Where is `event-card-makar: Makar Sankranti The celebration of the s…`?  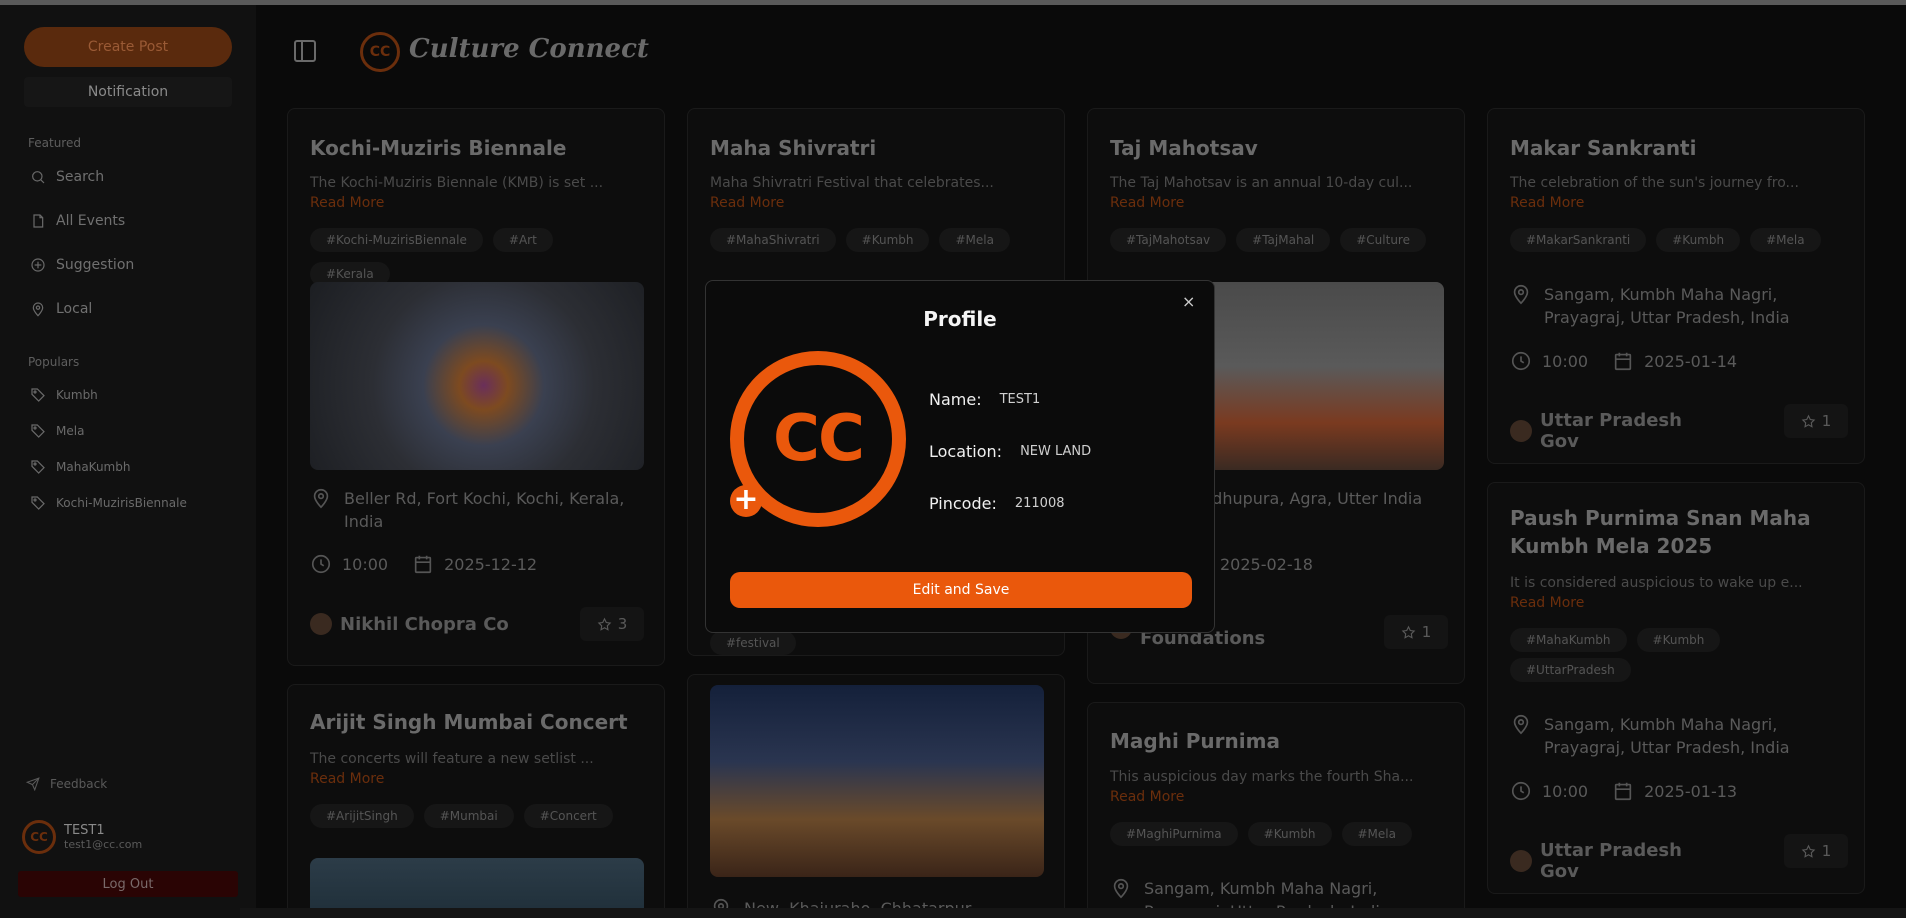
event-card-makar: Makar Sankranti The celebration of the s… is located at coordinates (1676, 286).